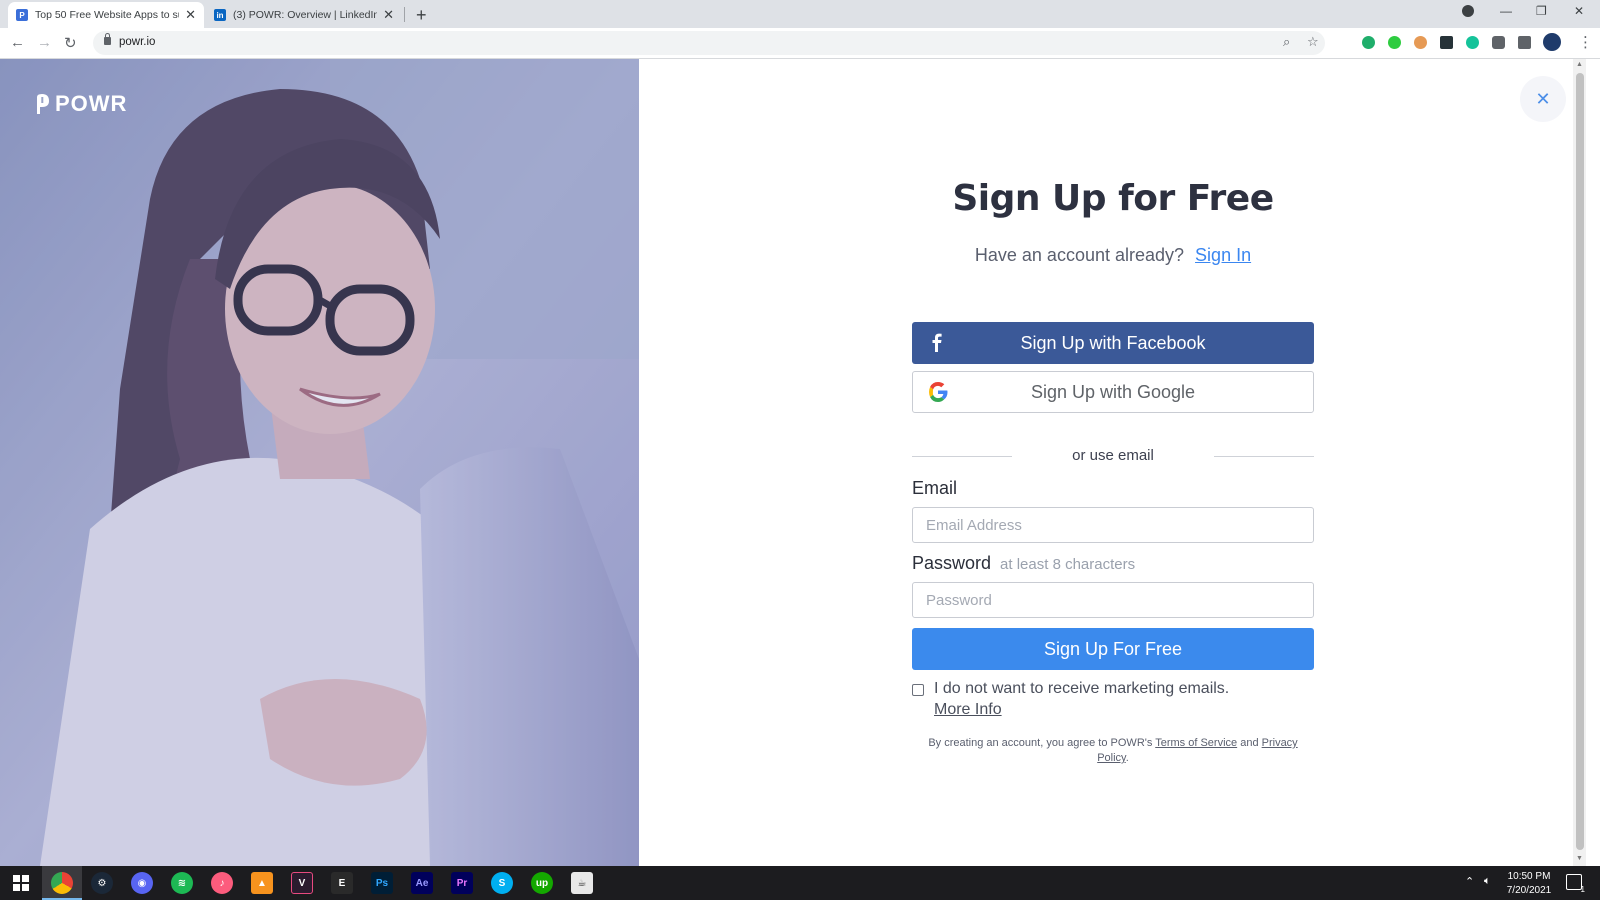 This screenshot has width=1600, height=900. I want to click on extension-orange-icon, so click(1420, 42).